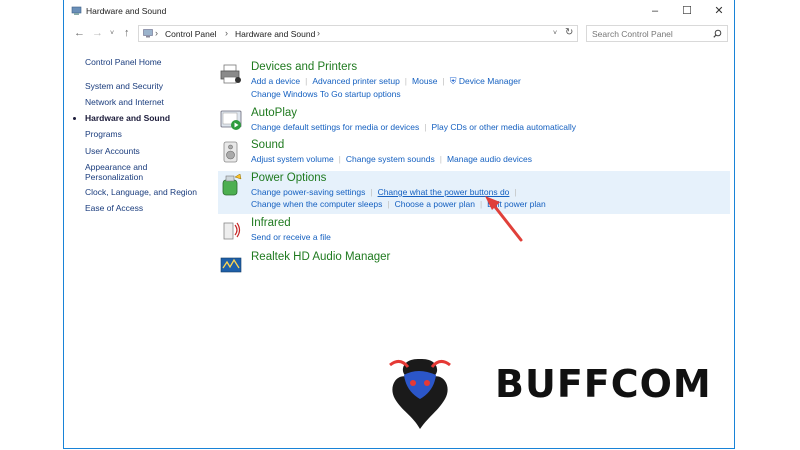 The height and width of the screenshot is (450, 800). I want to click on buffcom-watermark-text: BUFFCOM, so click(603, 384).